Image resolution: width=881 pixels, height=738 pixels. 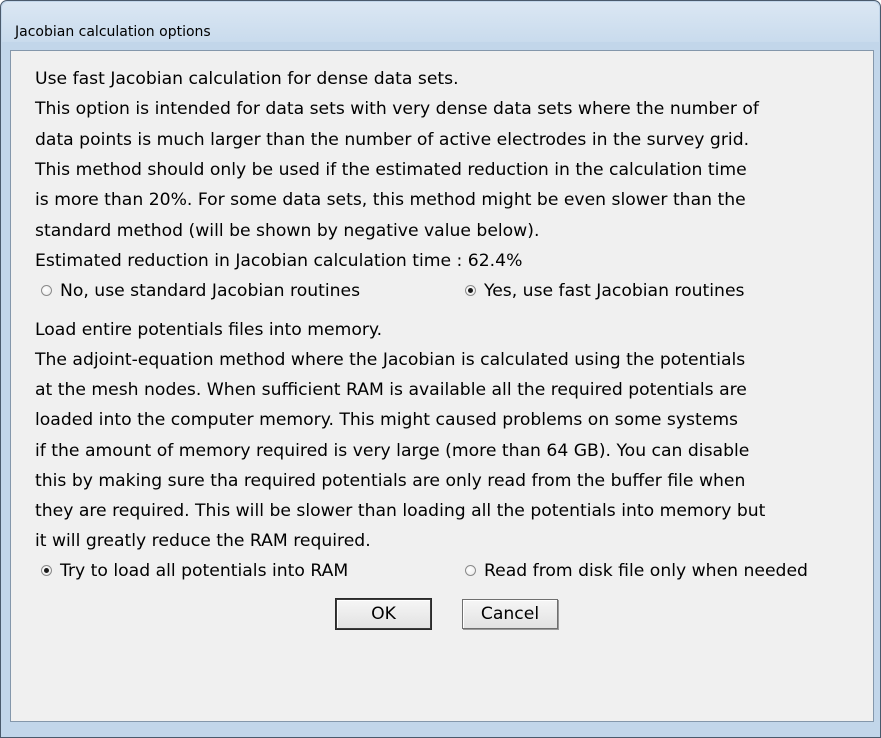 I want to click on ok-button: OK, so click(x=383, y=614).